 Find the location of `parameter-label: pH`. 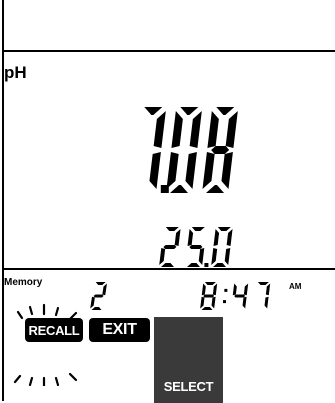

parameter-label: pH is located at coordinates (15, 72).